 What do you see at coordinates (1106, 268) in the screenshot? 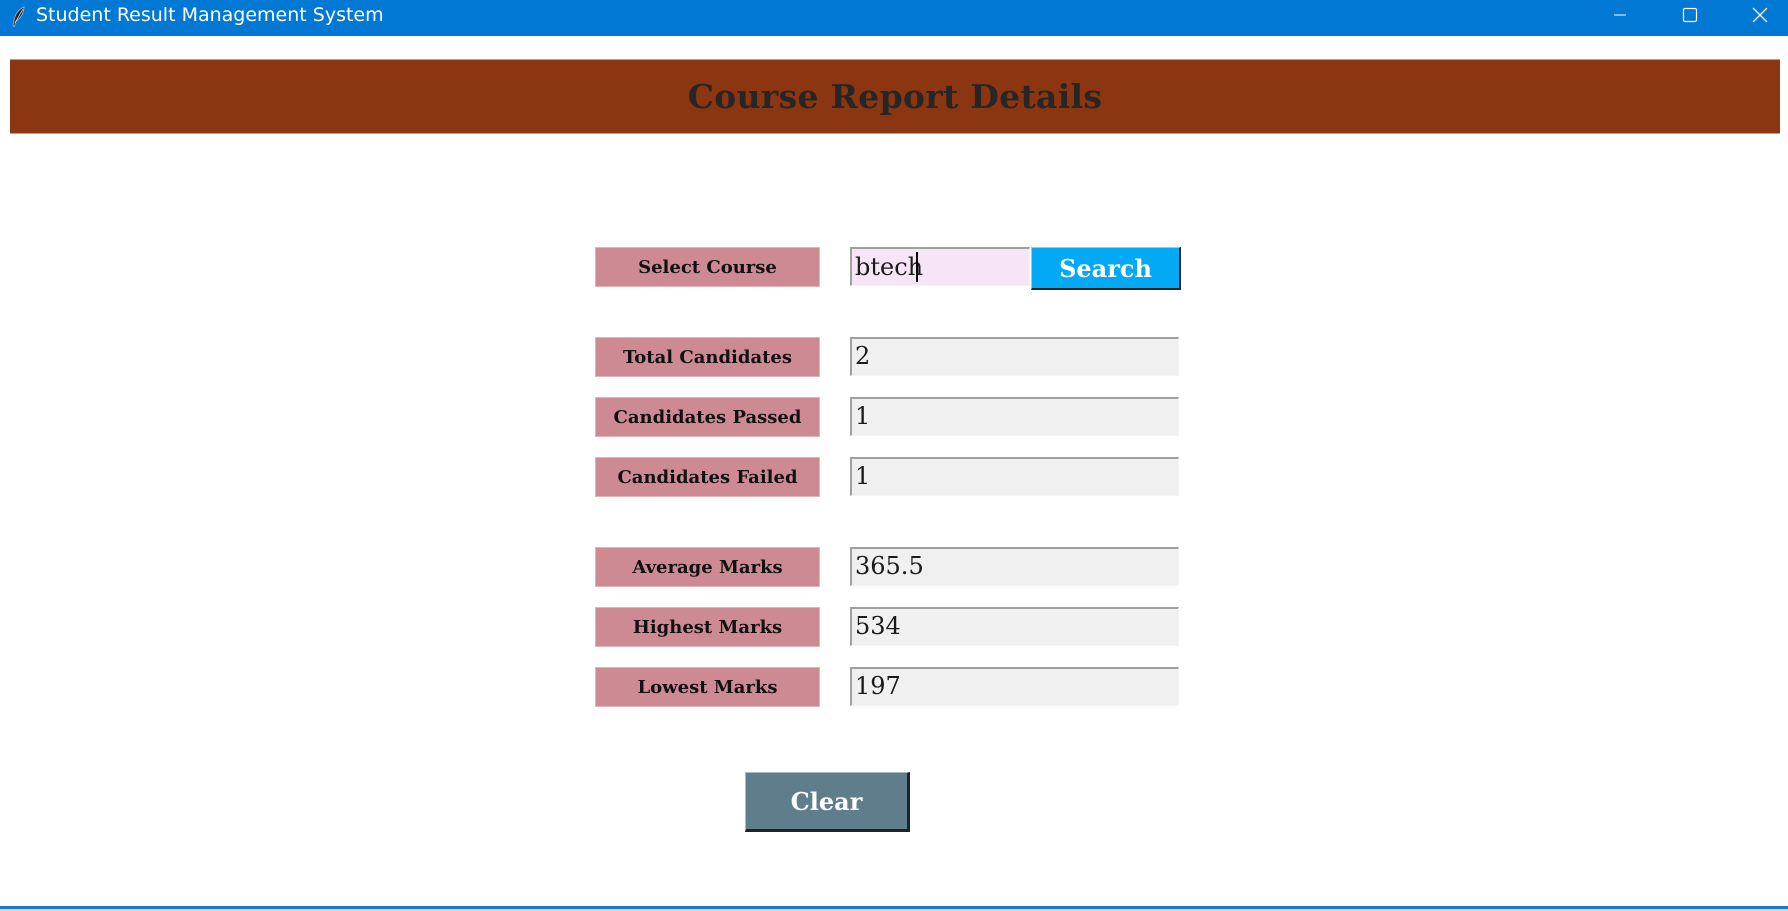
I see `search-button: Search` at bounding box center [1106, 268].